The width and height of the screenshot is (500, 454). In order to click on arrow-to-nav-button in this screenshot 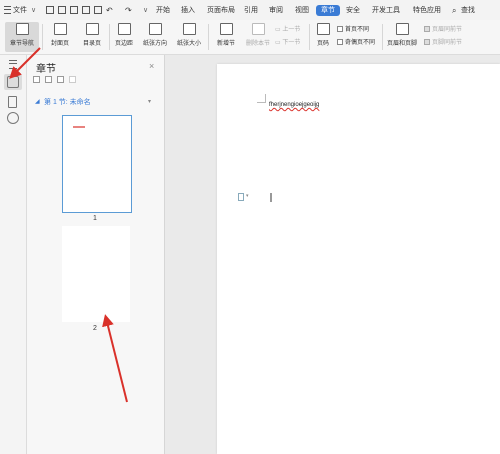, I will do `click(25, 63)`.